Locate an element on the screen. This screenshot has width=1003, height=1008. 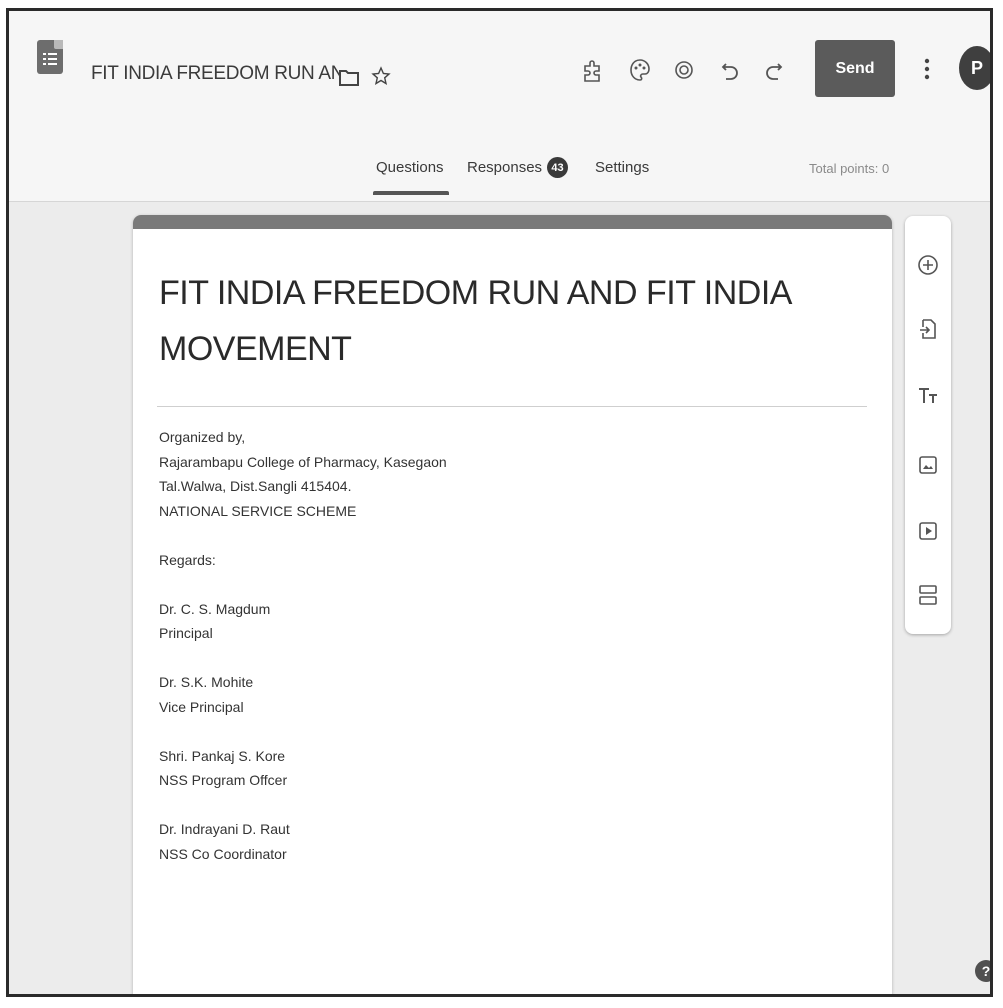
description-line: Principal is located at coordinates (186, 633).